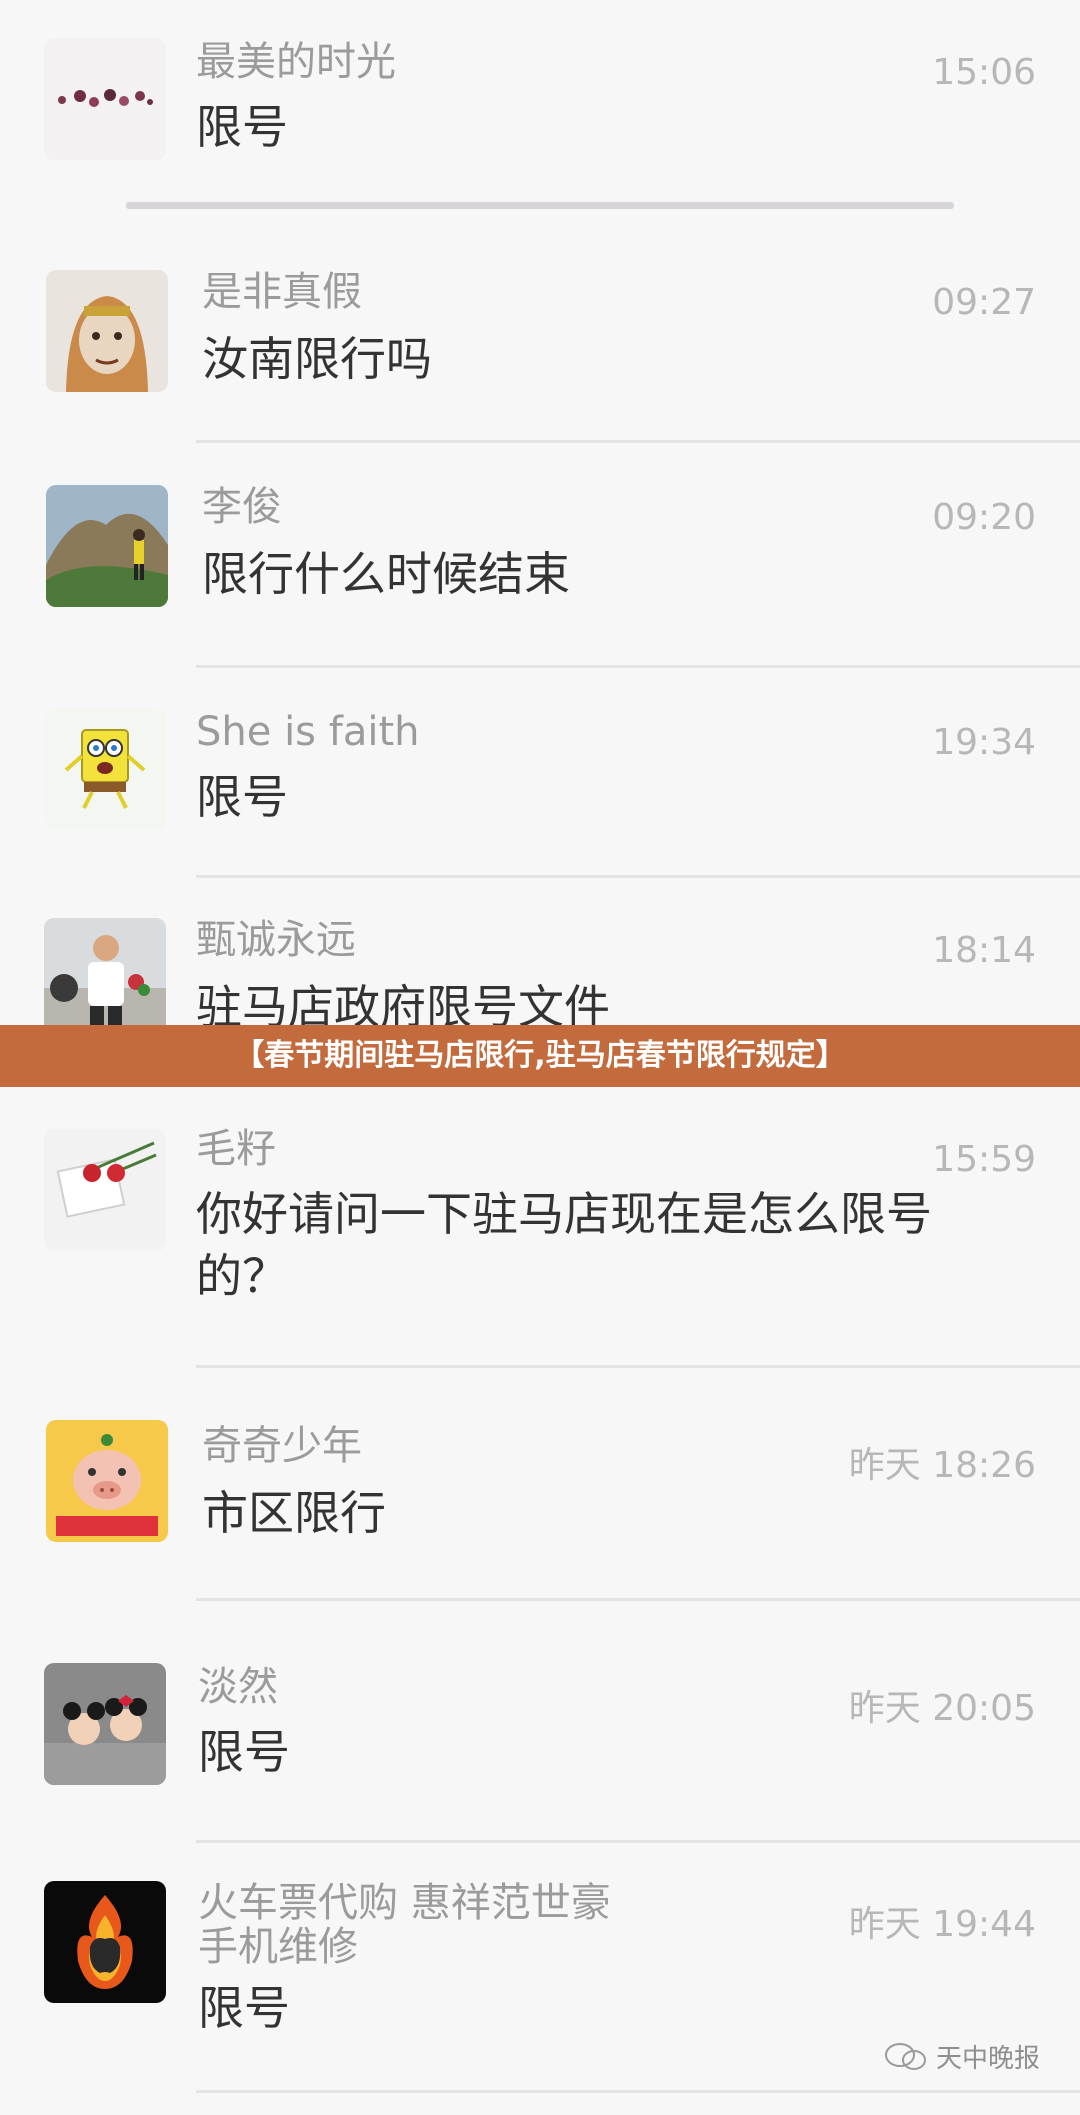 This screenshot has height=2115, width=1080. Describe the element at coordinates (242, 507) in the screenshot. I see `contact-name: 李俊` at that location.